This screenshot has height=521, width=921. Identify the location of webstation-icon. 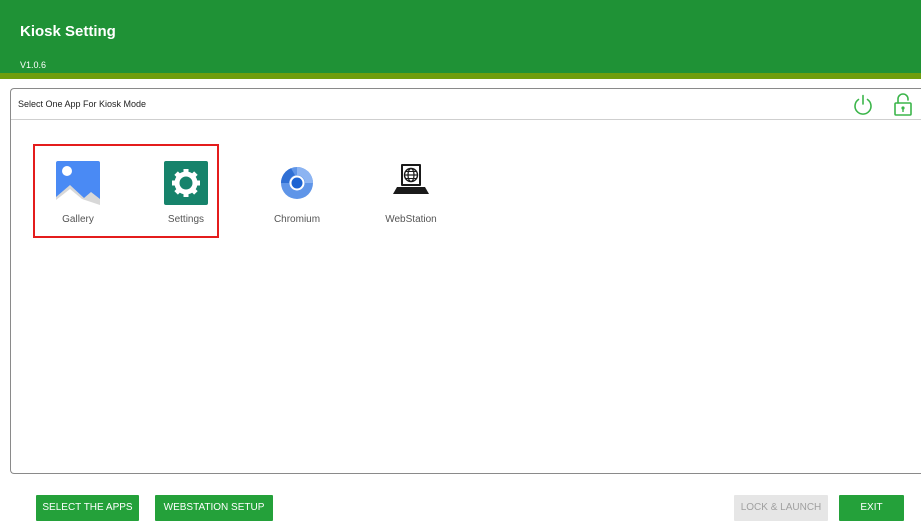
(411, 179).